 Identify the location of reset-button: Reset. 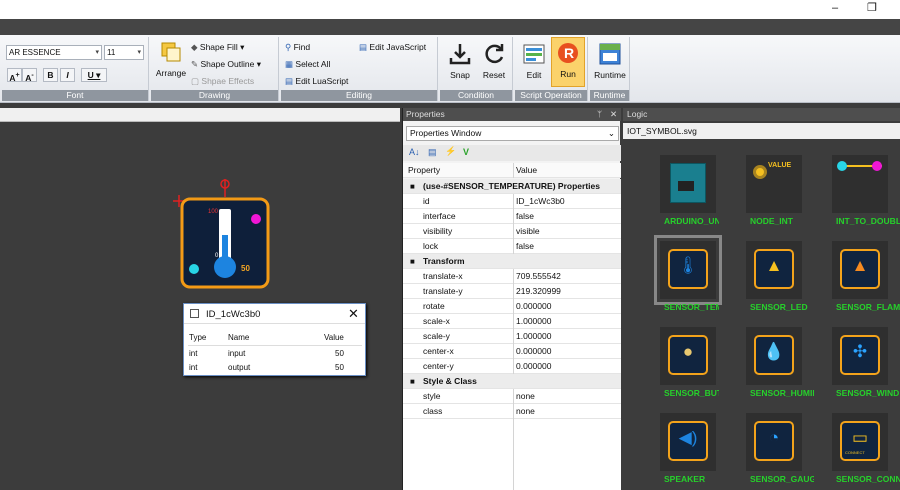
(494, 62).